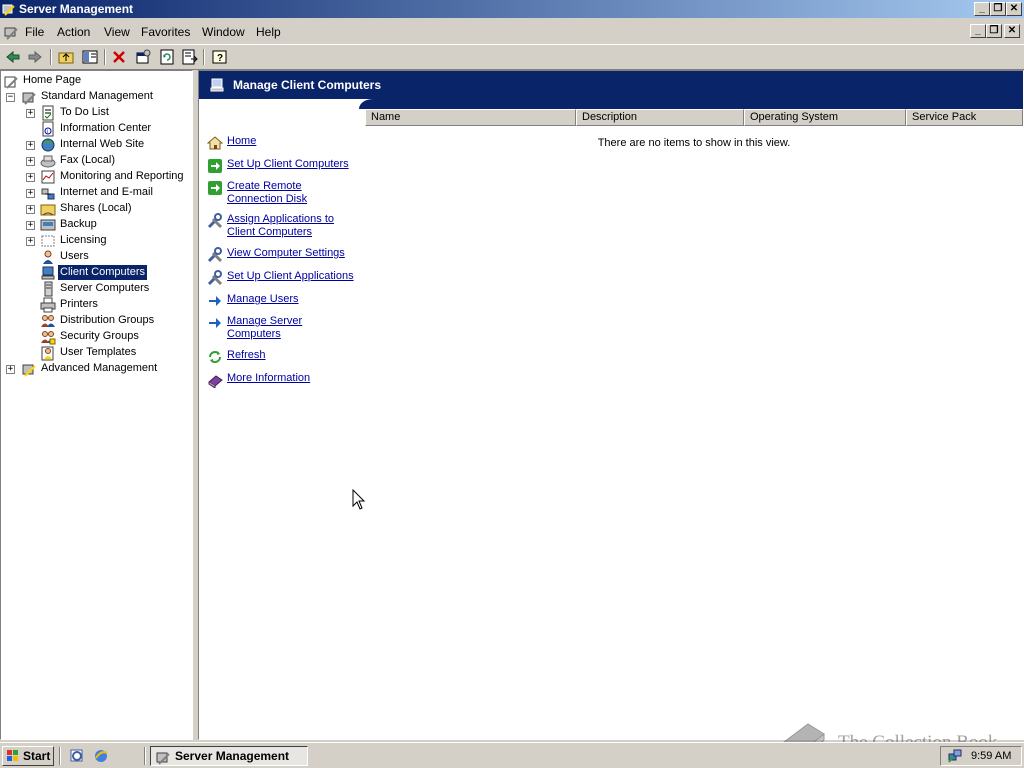  What do you see at coordinates (964, 117) in the screenshot?
I see `column-header-service-pack: Service Pack` at bounding box center [964, 117].